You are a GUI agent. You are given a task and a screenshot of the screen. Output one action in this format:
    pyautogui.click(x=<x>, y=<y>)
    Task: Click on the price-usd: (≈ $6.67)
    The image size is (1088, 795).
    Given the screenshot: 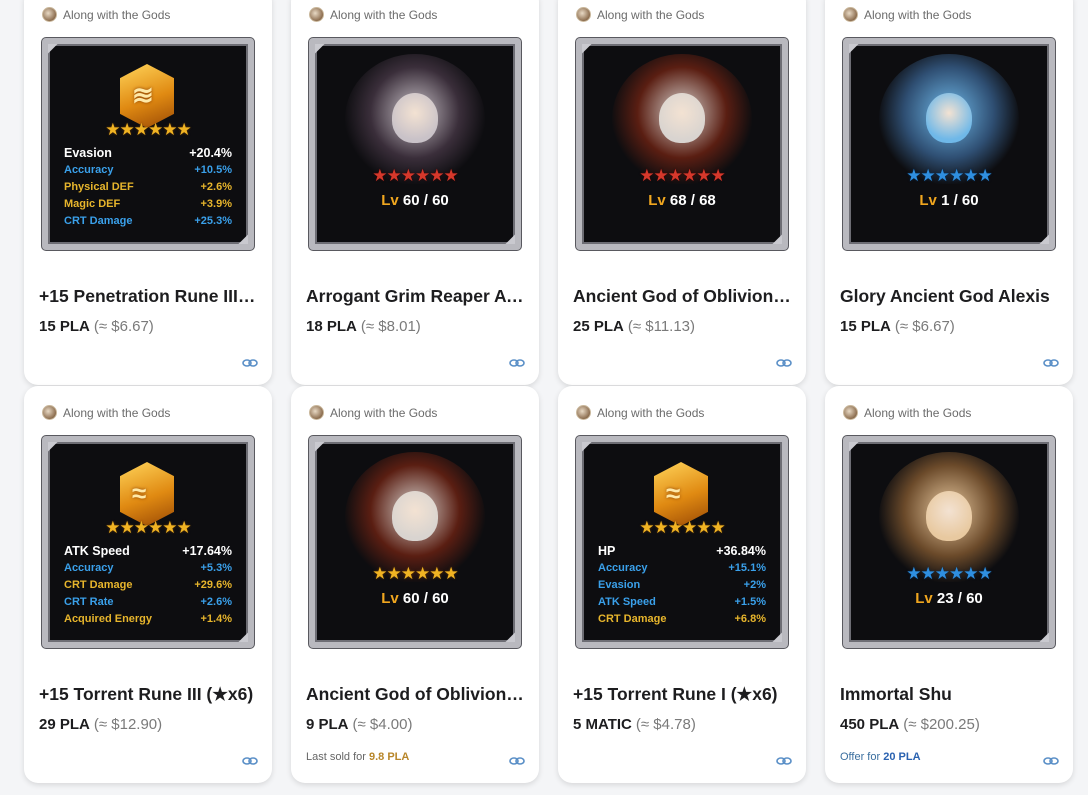 What is the action you would take?
    pyautogui.click(x=123, y=326)
    